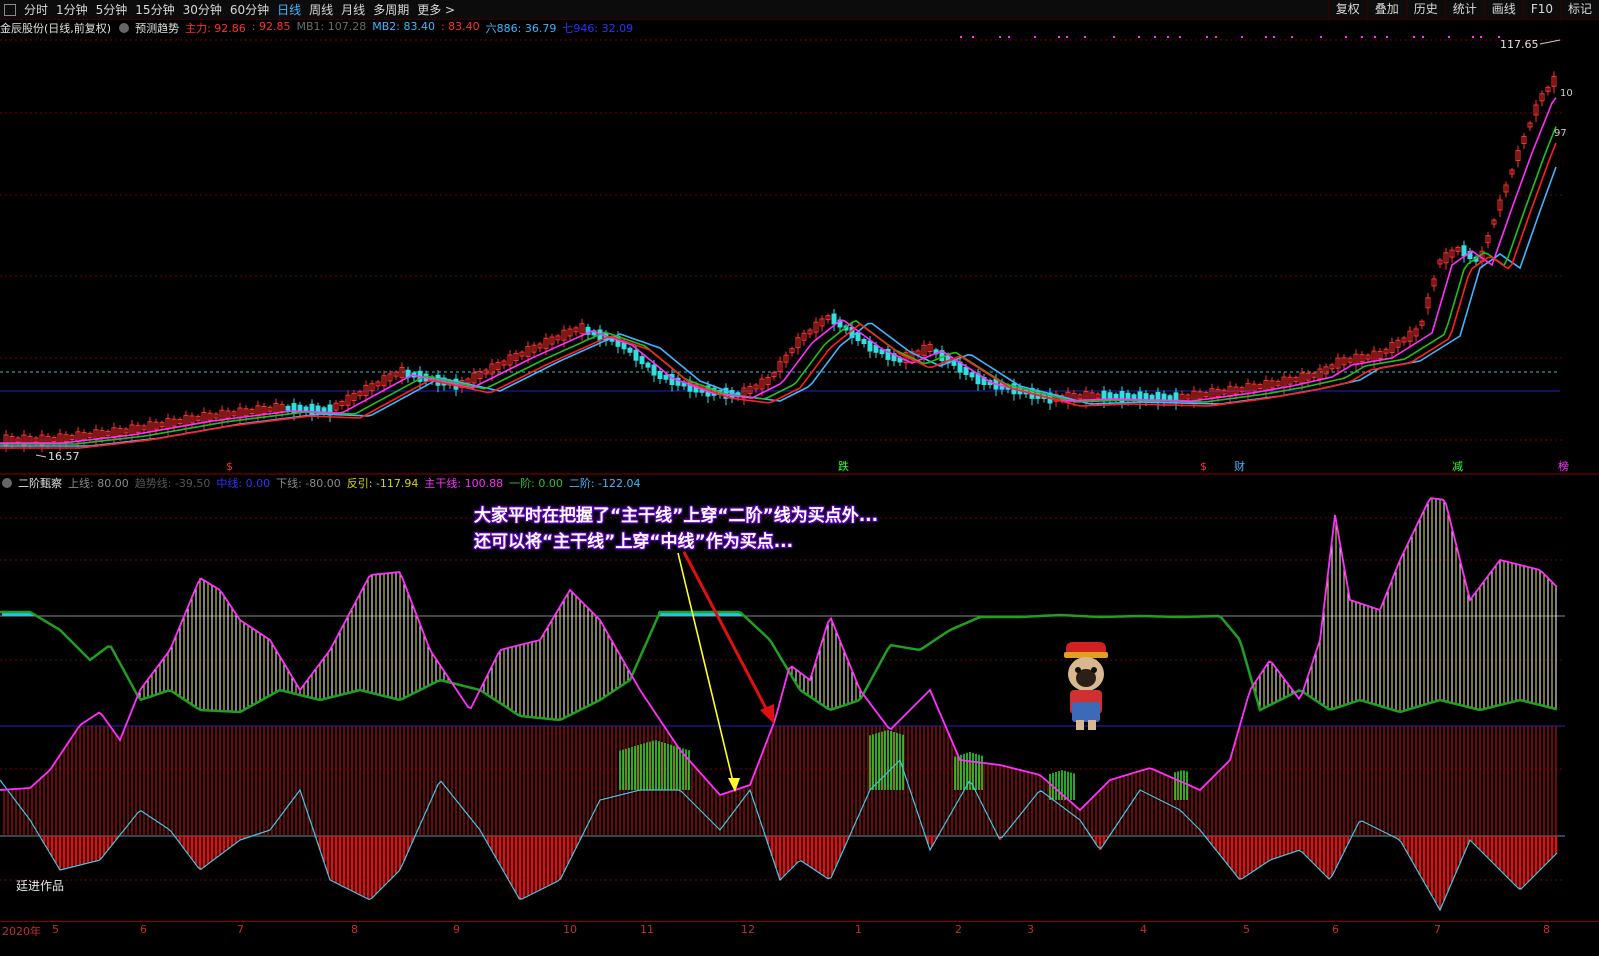  I want to click on trend-line-green, so click(779, 666).